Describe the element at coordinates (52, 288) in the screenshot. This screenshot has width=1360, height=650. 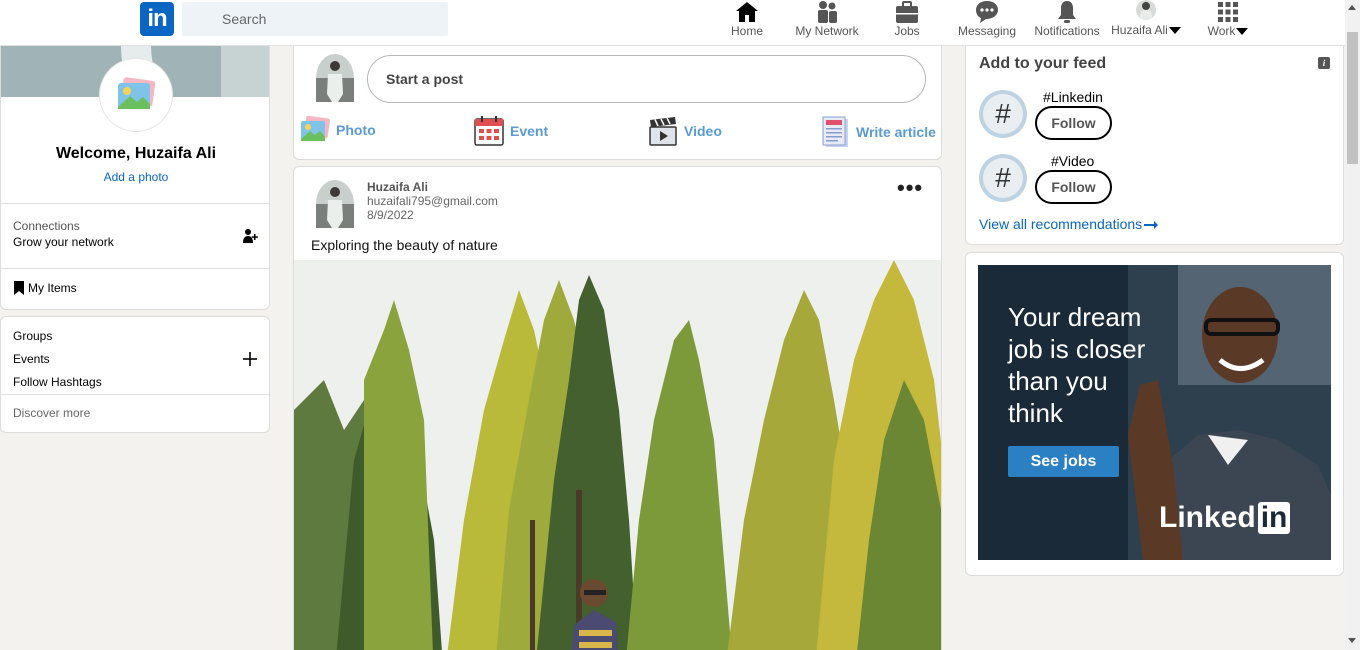
I see `my-items-label: My Items` at that location.